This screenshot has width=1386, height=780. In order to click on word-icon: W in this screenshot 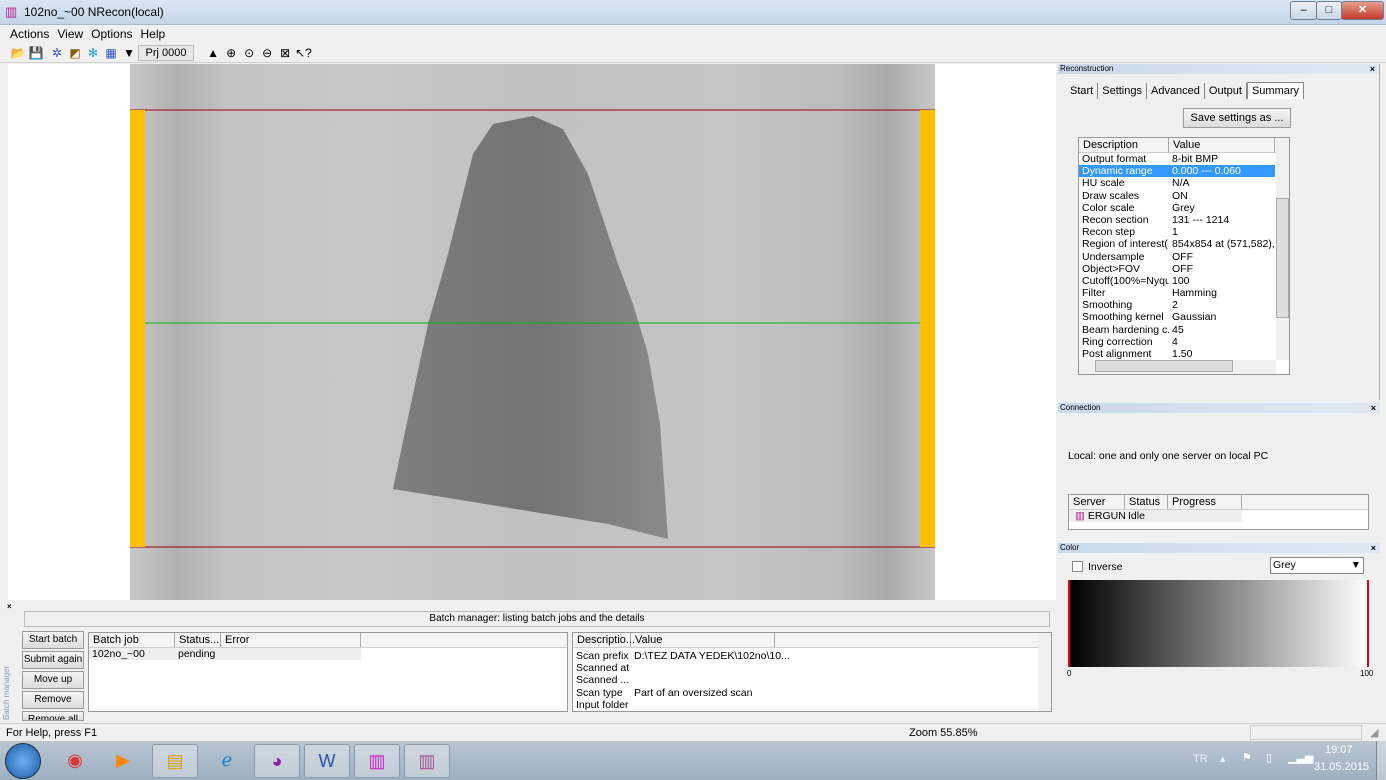, I will do `click(327, 761)`.